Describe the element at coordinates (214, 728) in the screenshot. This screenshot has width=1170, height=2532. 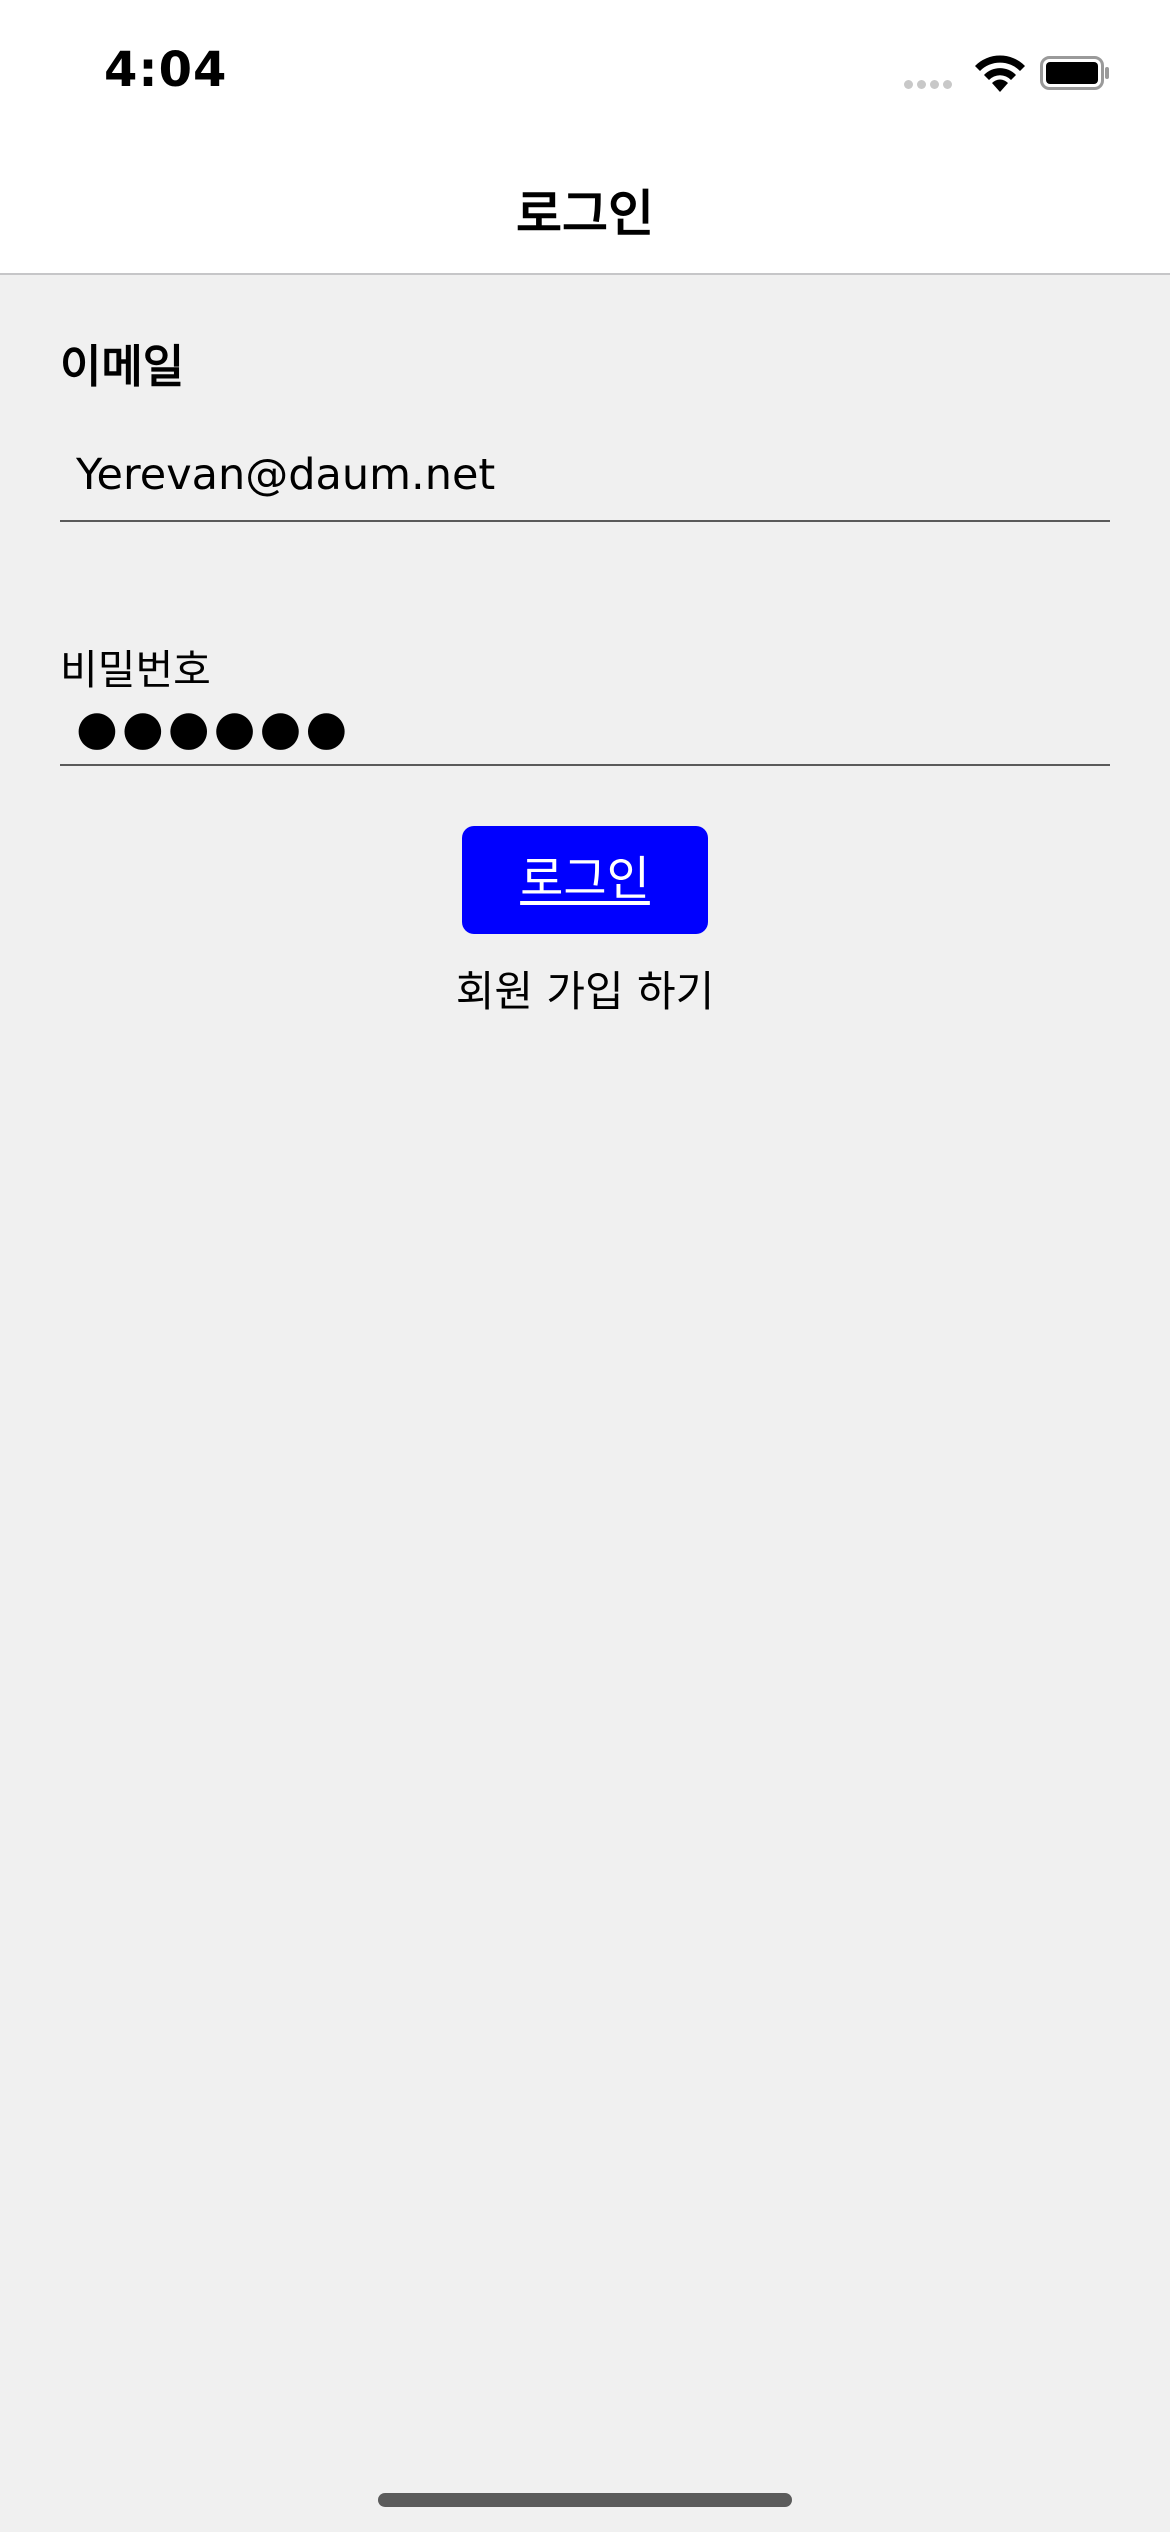
I see `password-value: ●●●●●●` at that location.